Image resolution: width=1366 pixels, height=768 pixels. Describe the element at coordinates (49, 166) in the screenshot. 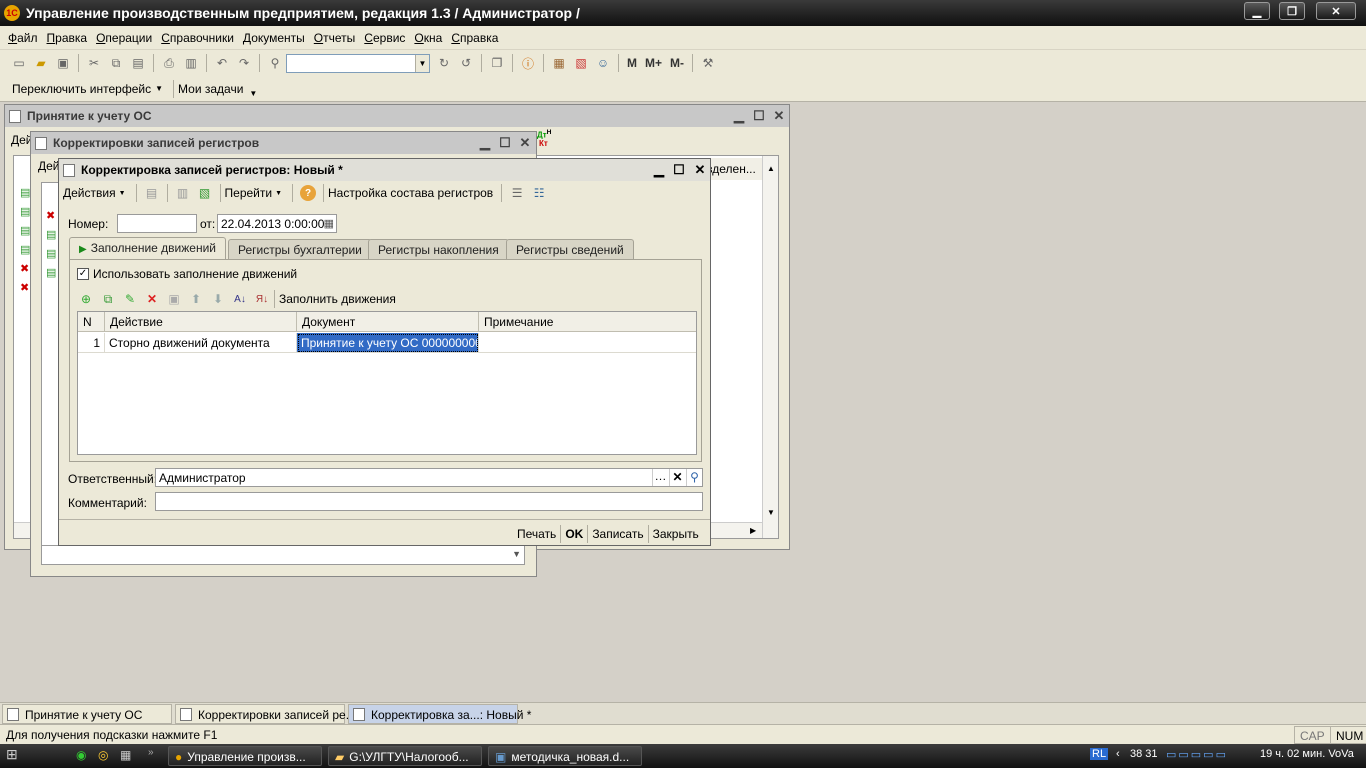

I see `actions-partial: Дей` at that location.